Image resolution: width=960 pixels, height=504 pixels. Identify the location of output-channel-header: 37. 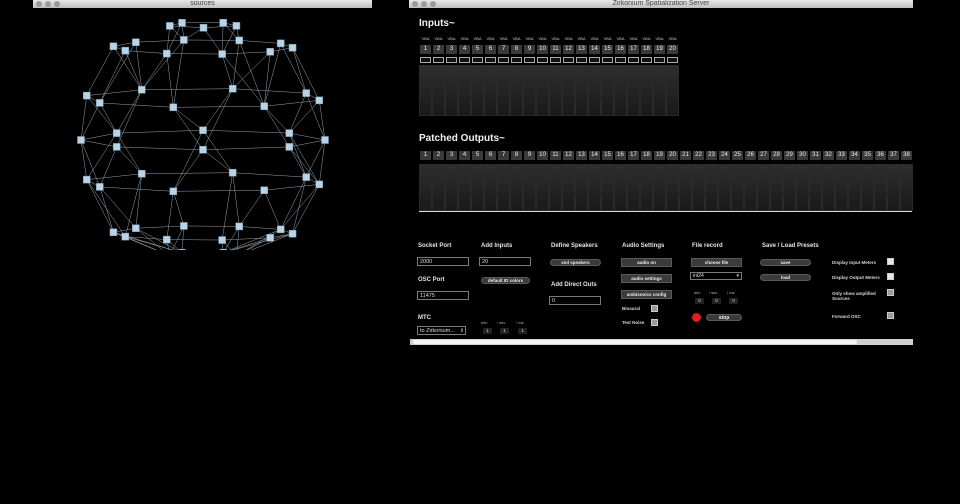
(893, 155).